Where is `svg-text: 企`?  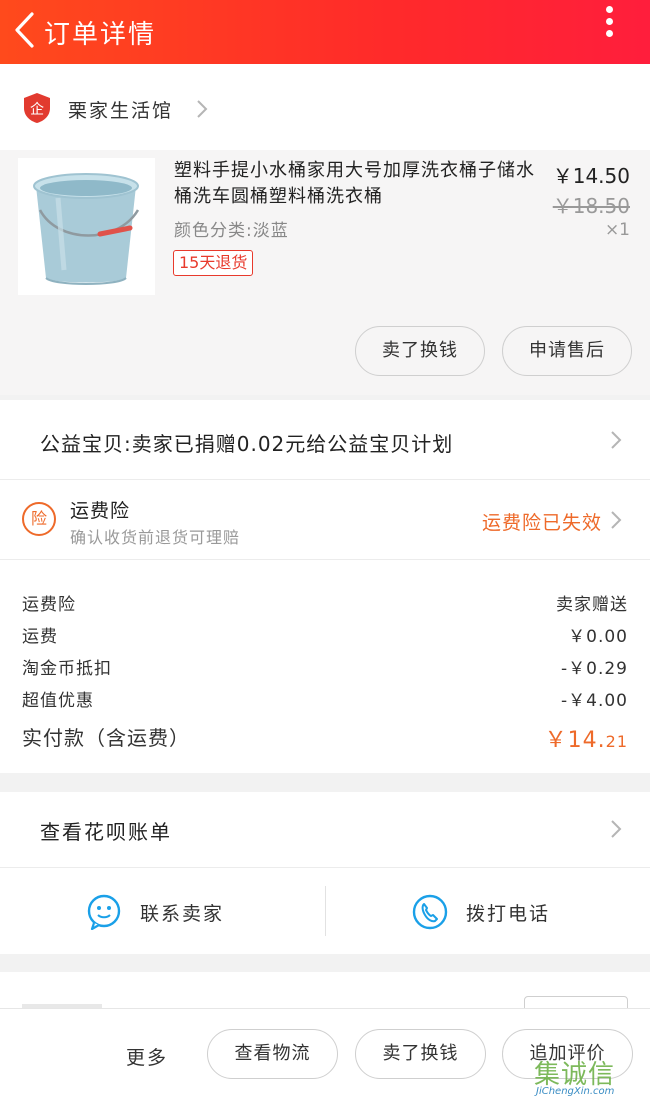 svg-text: 企 is located at coordinates (37, 109).